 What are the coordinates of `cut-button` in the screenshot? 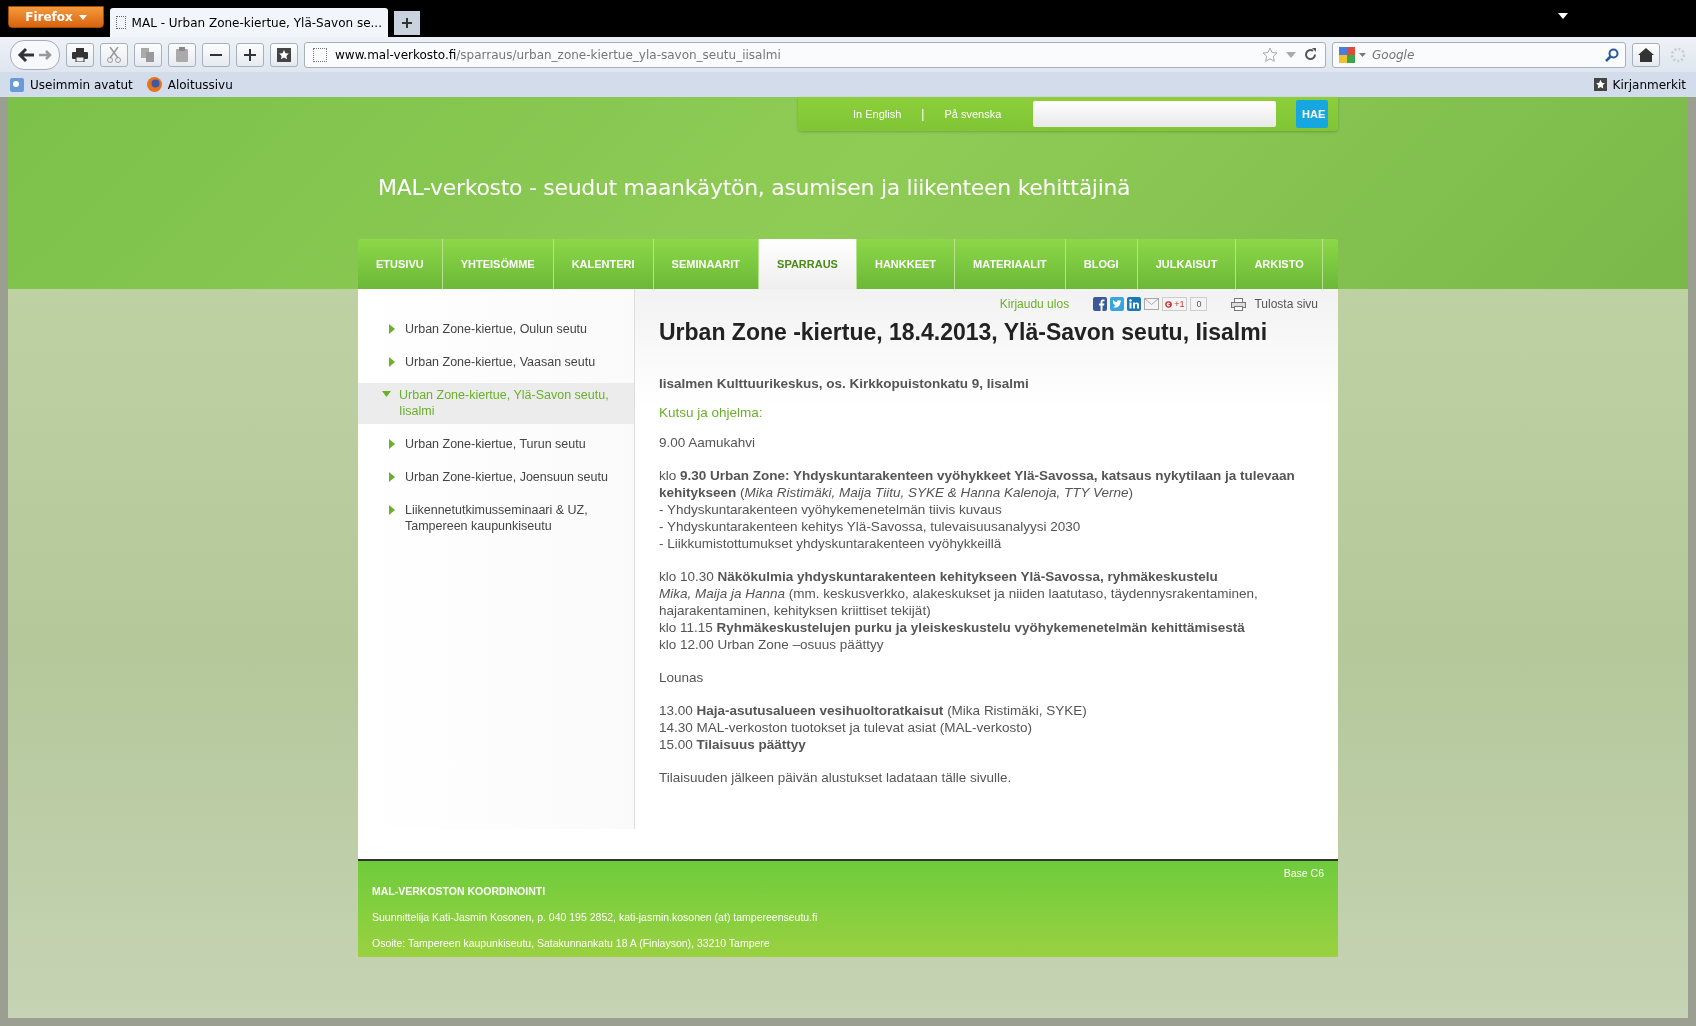 It's located at (114, 54).